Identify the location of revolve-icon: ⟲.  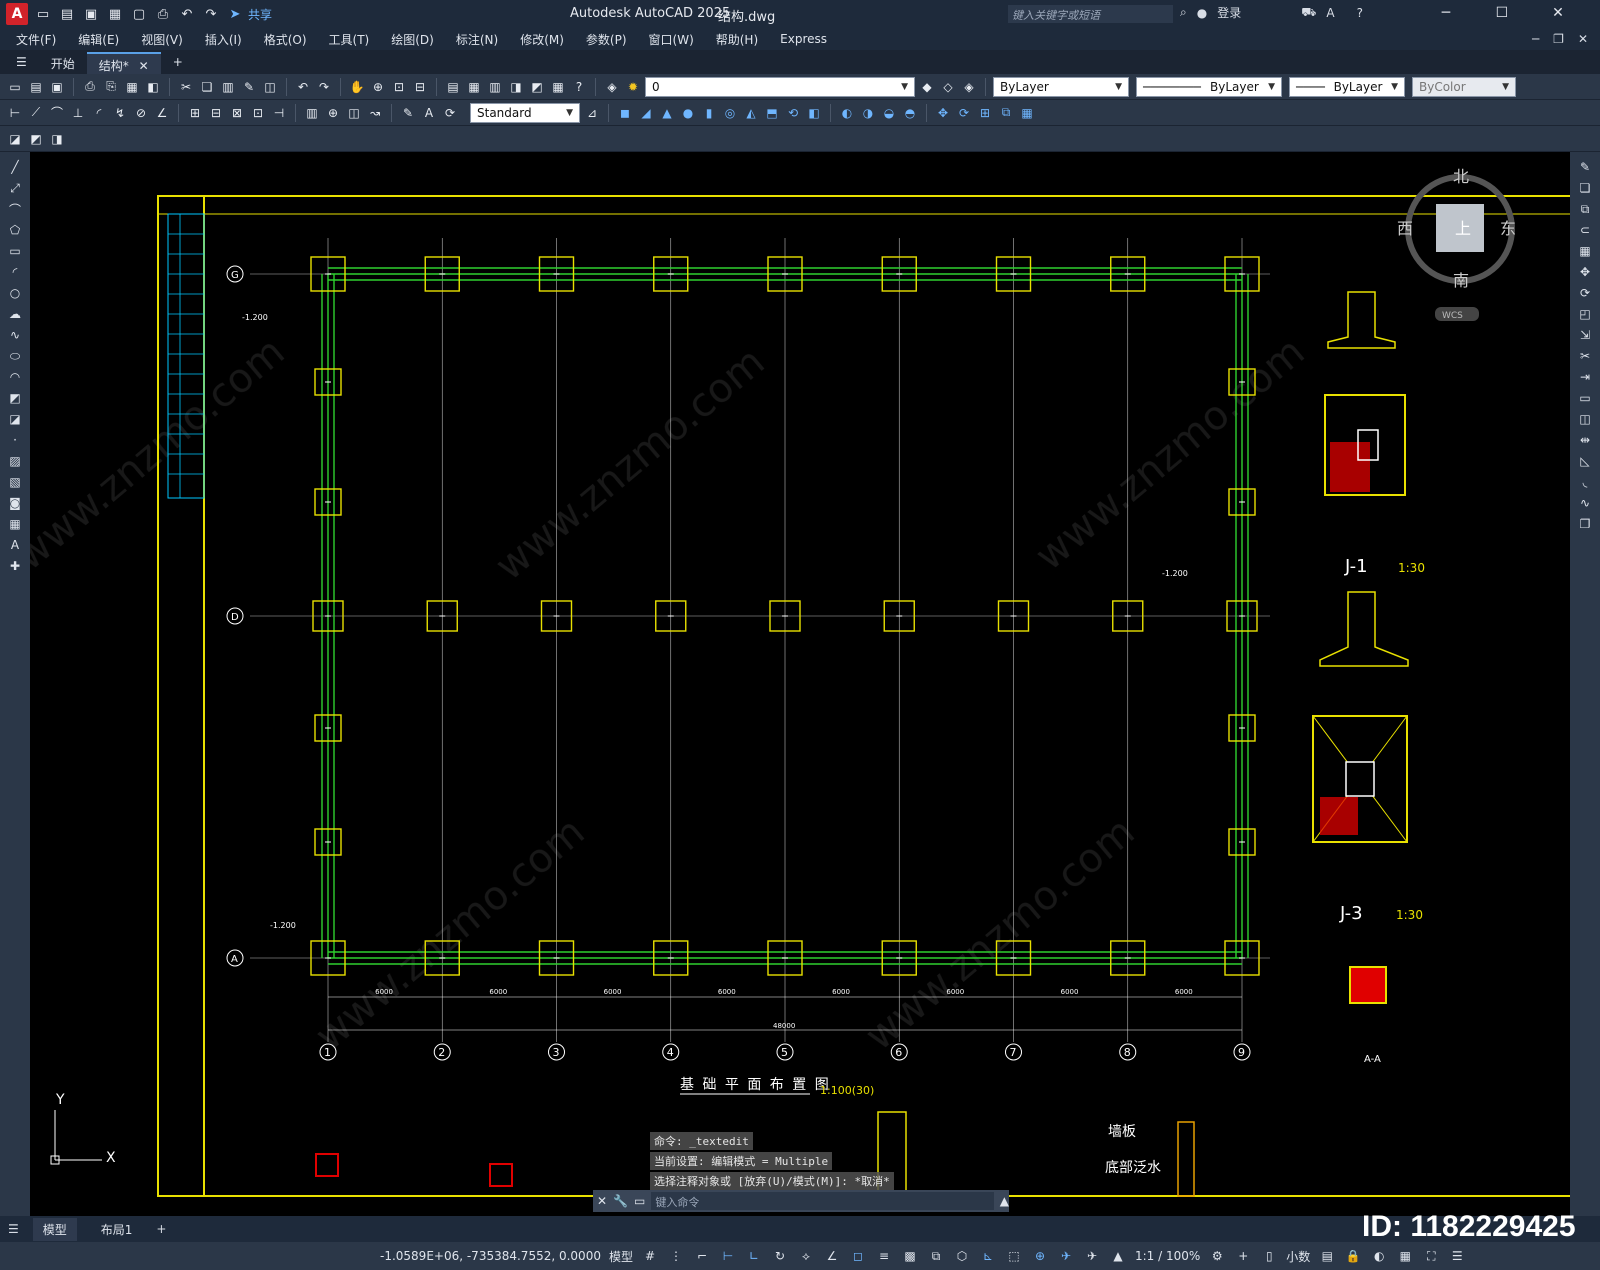
(793, 113).